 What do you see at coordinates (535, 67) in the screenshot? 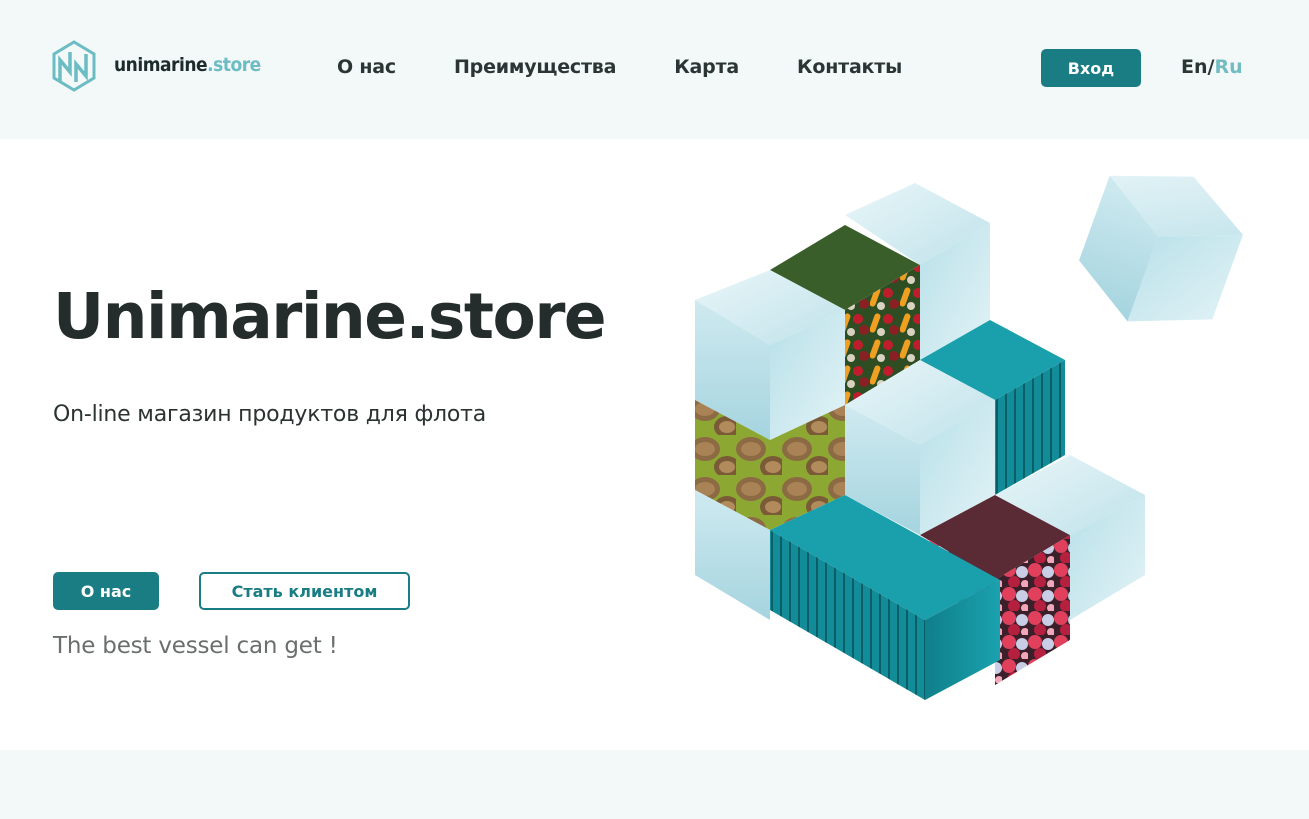
I see `nav-item-advantages: Преимущества` at bounding box center [535, 67].